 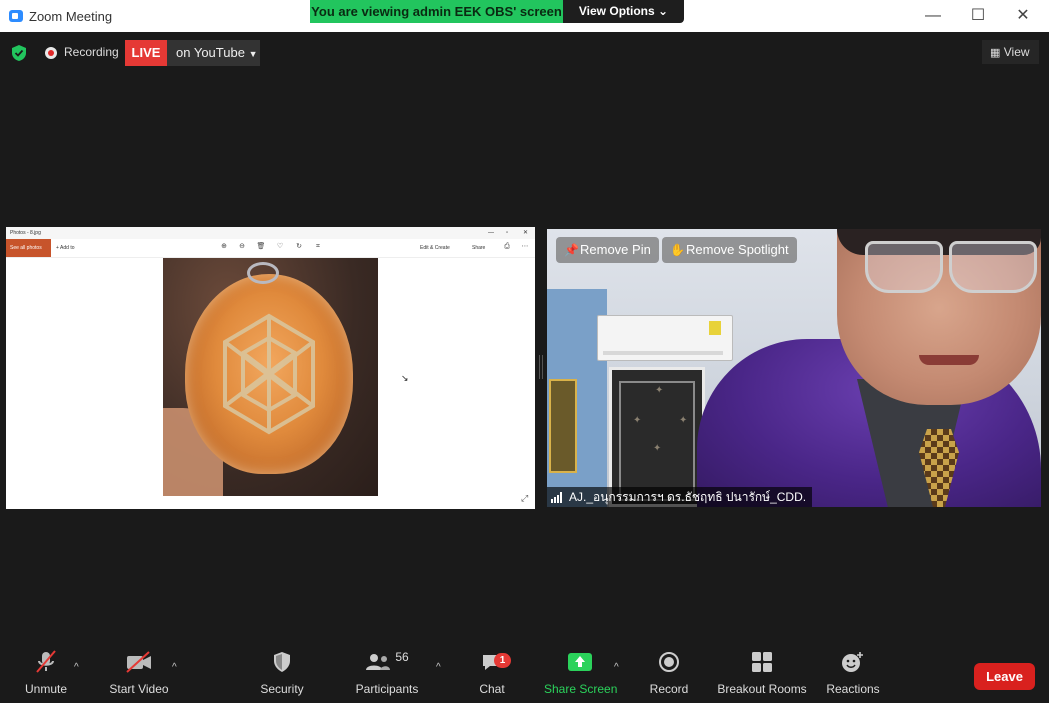 What do you see at coordinates (737, 249) in the screenshot?
I see `remove-spotlight-label: Remove Spotlight` at bounding box center [737, 249].